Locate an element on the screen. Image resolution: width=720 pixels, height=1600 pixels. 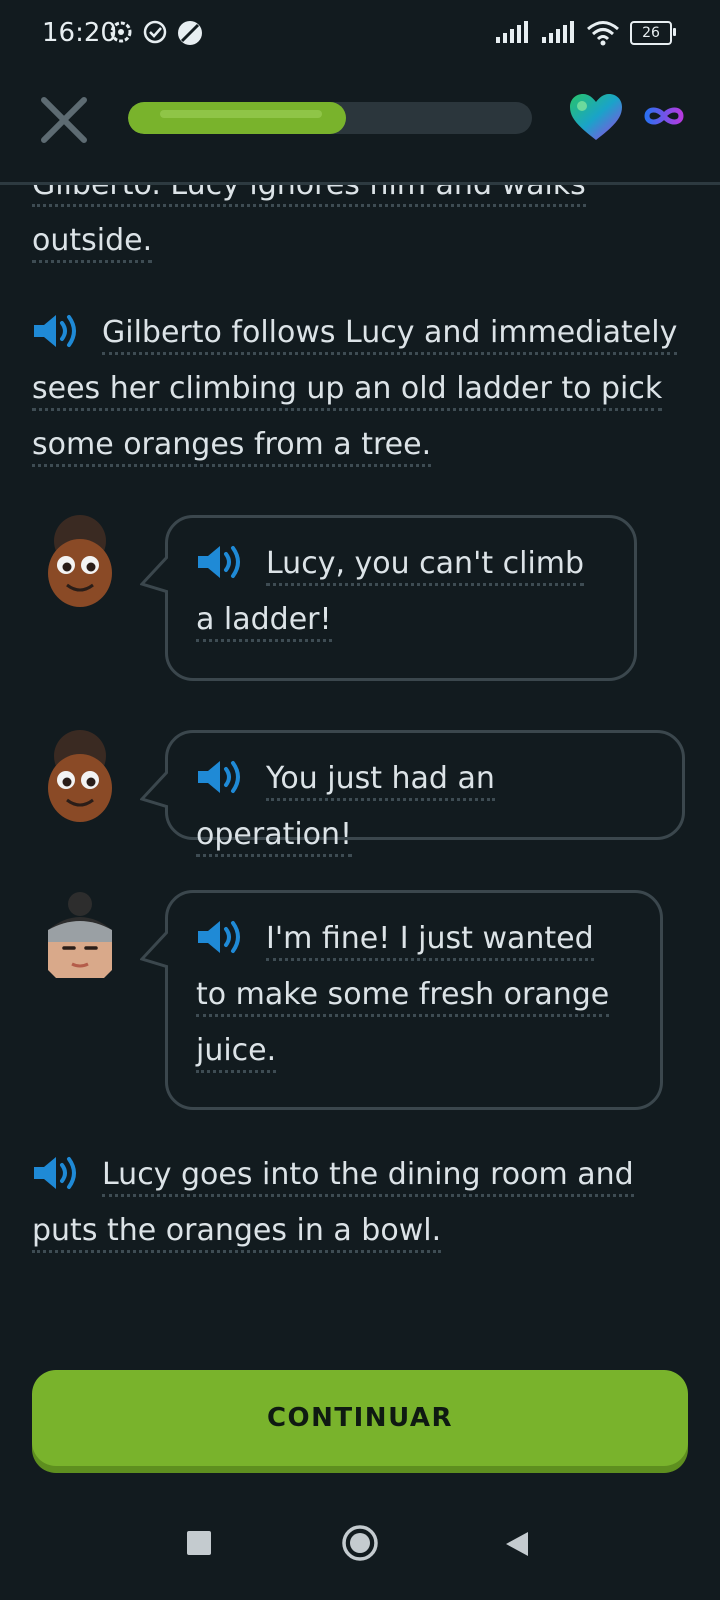
continue-button: CONTINUAR is located at coordinates (360, 1418).